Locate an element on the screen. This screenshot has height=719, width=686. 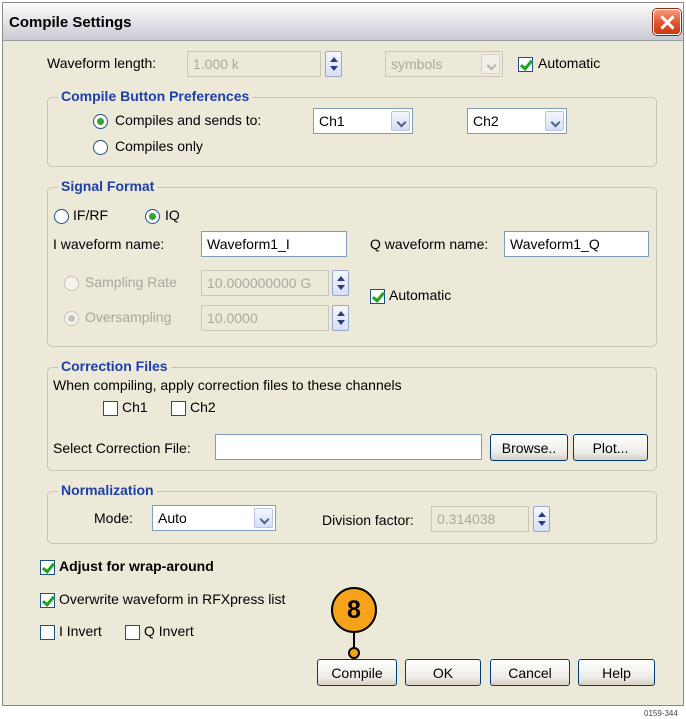
send-channel-1-value: Ch1 is located at coordinates (332, 121).